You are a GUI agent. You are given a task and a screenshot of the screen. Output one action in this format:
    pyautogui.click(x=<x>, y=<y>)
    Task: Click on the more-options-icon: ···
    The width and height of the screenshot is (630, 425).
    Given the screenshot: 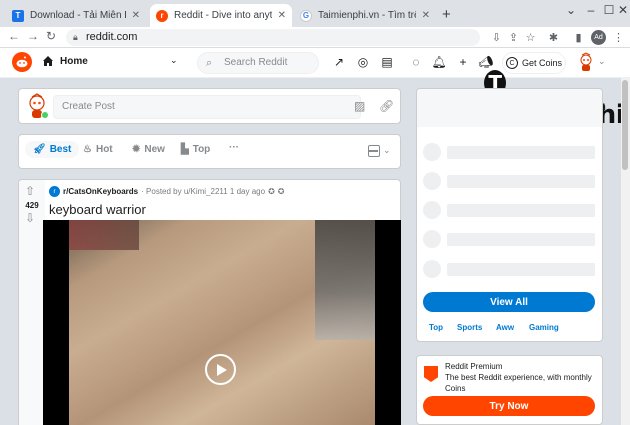 What is the action you would take?
    pyautogui.click(x=234, y=147)
    